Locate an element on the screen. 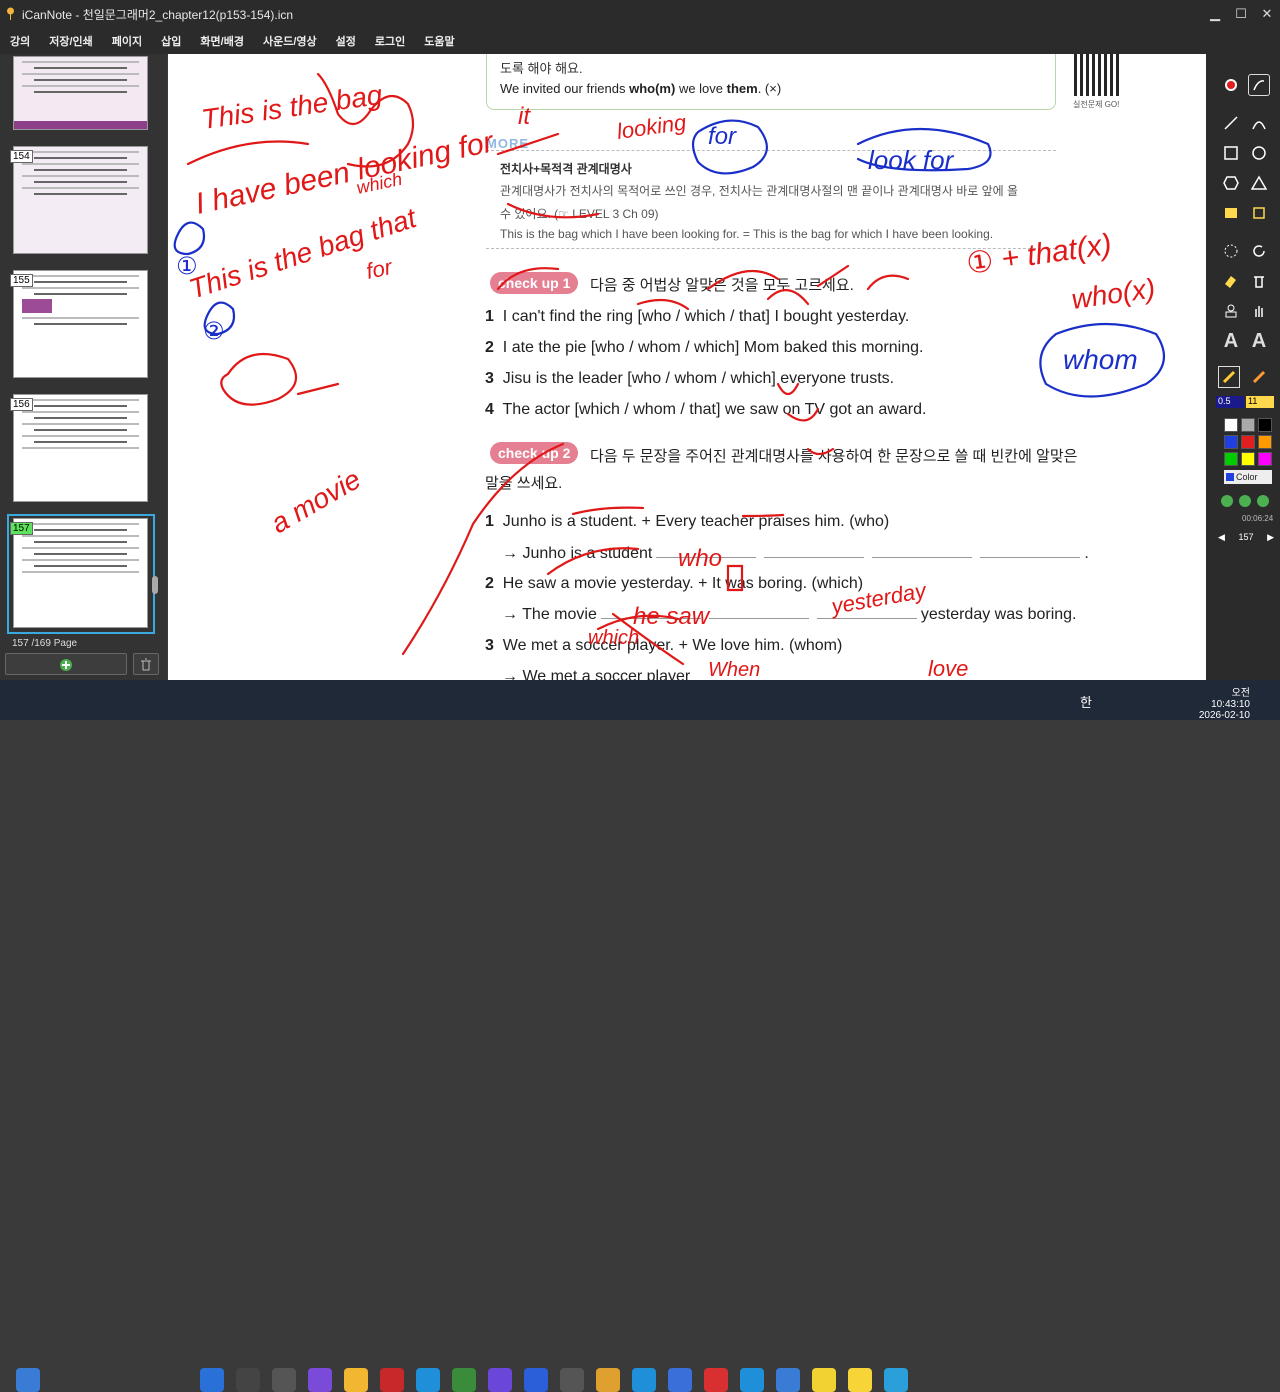 The height and width of the screenshot is (1392, 1280). check-up-1-instruction: 다음 중 어법상 알맞은 것을 모두 고르세요. is located at coordinates (722, 285).